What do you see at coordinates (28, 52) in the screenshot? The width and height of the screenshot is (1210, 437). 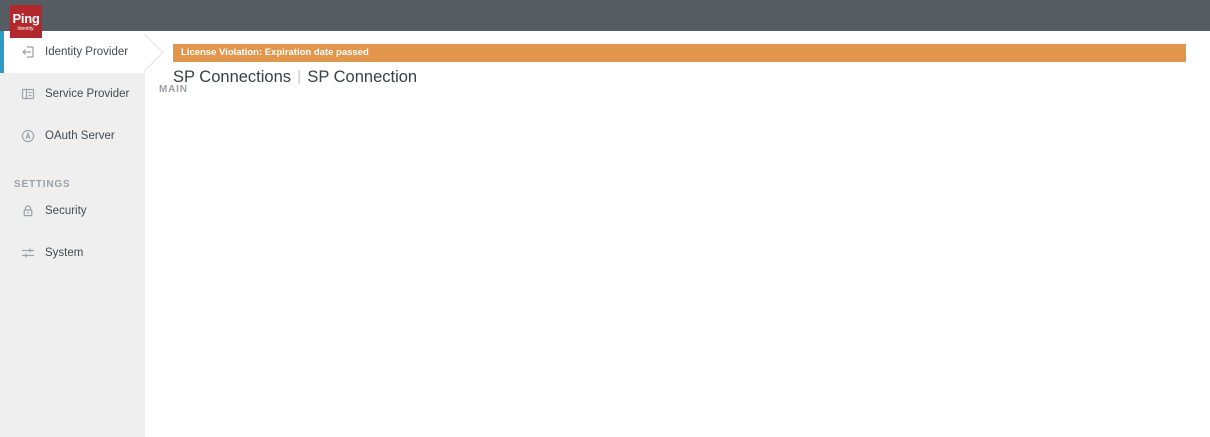 I see `identity-provider-icon` at bounding box center [28, 52].